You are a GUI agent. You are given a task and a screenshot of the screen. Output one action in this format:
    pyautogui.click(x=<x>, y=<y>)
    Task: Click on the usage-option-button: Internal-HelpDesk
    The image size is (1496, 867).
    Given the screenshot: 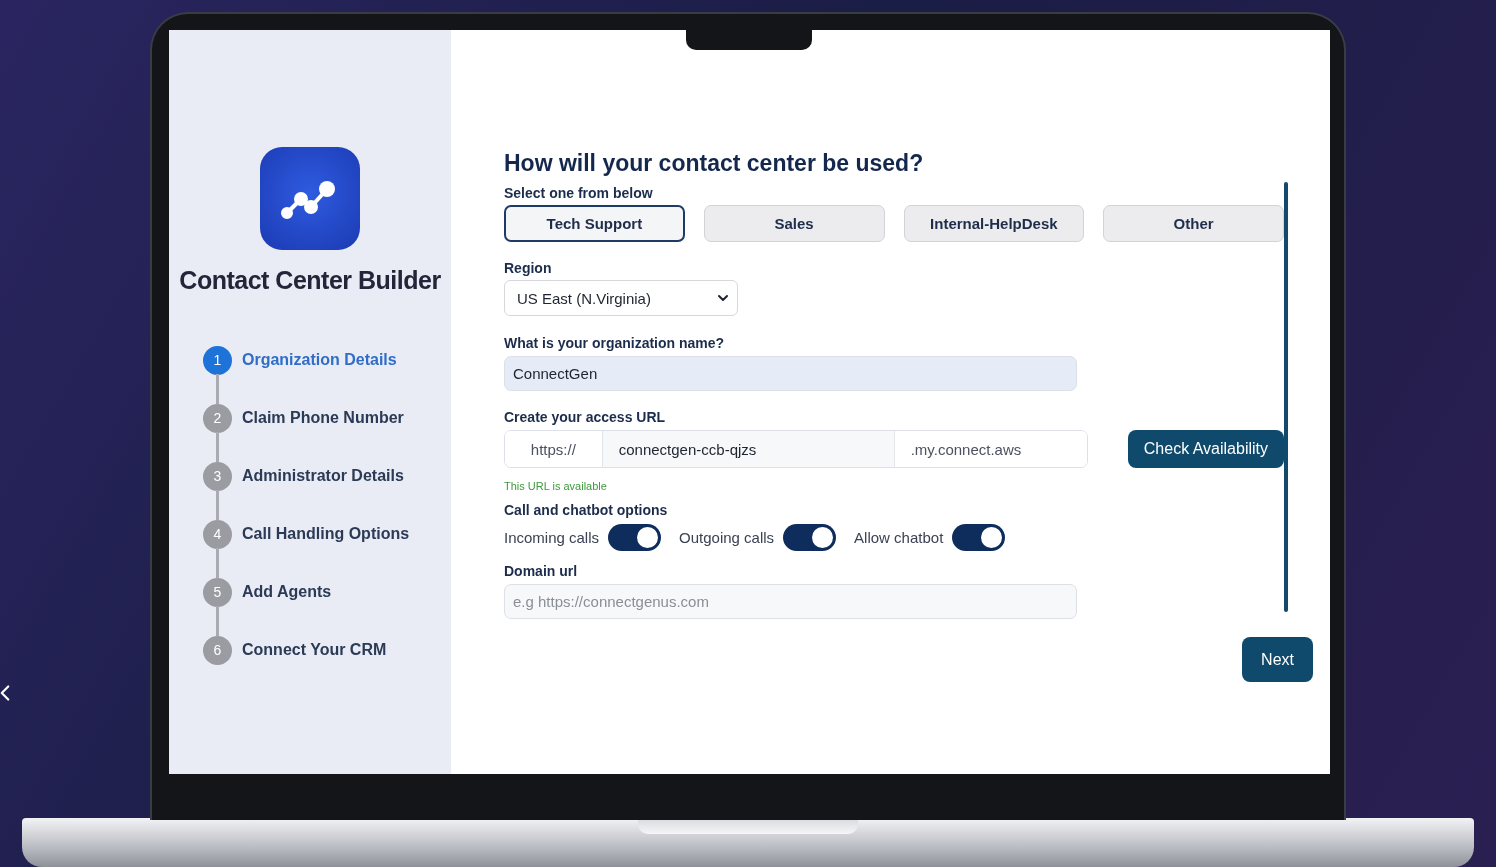 What is the action you would take?
    pyautogui.click(x=994, y=223)
    